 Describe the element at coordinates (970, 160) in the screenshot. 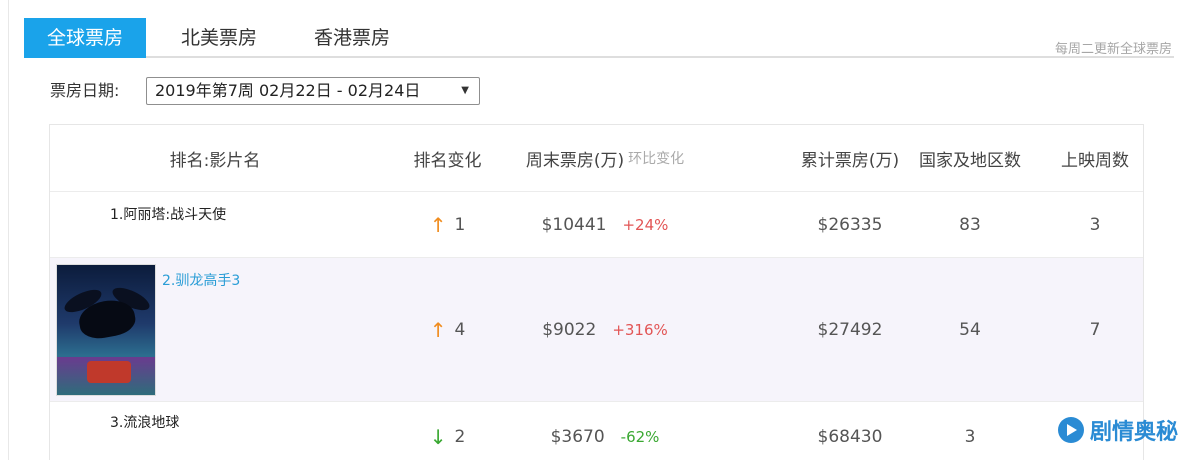

I see `header-countries: 国家及地区数` at that location.